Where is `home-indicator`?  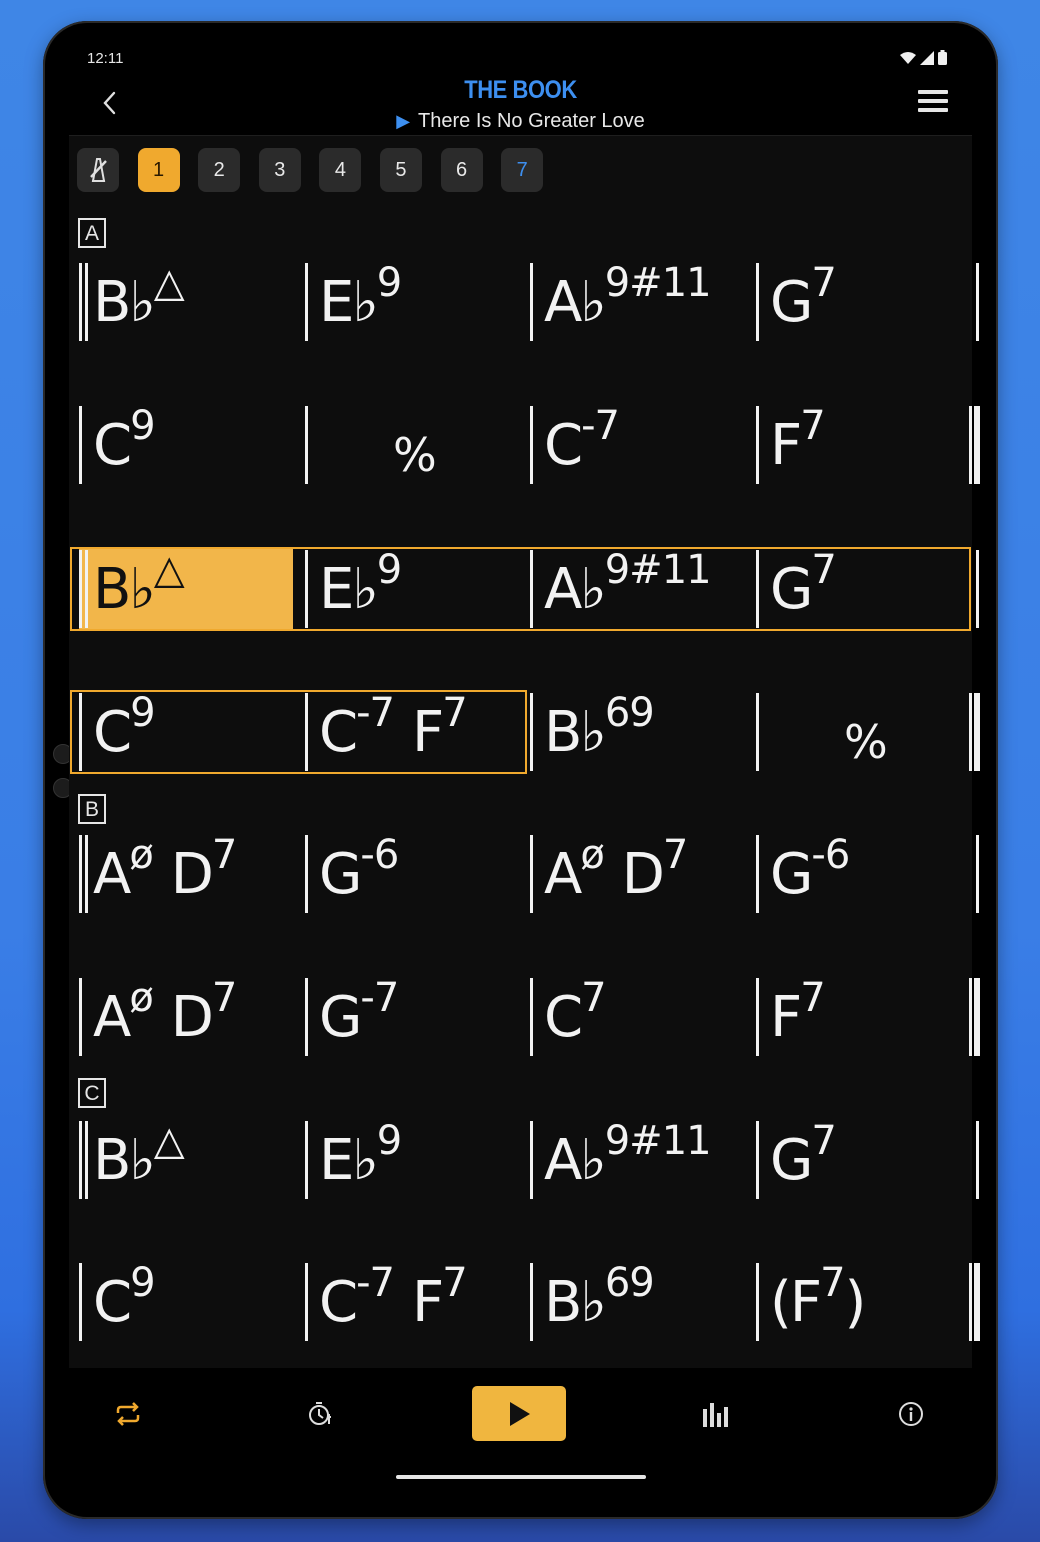 home-indicator is located at coordinates (521, 1477).